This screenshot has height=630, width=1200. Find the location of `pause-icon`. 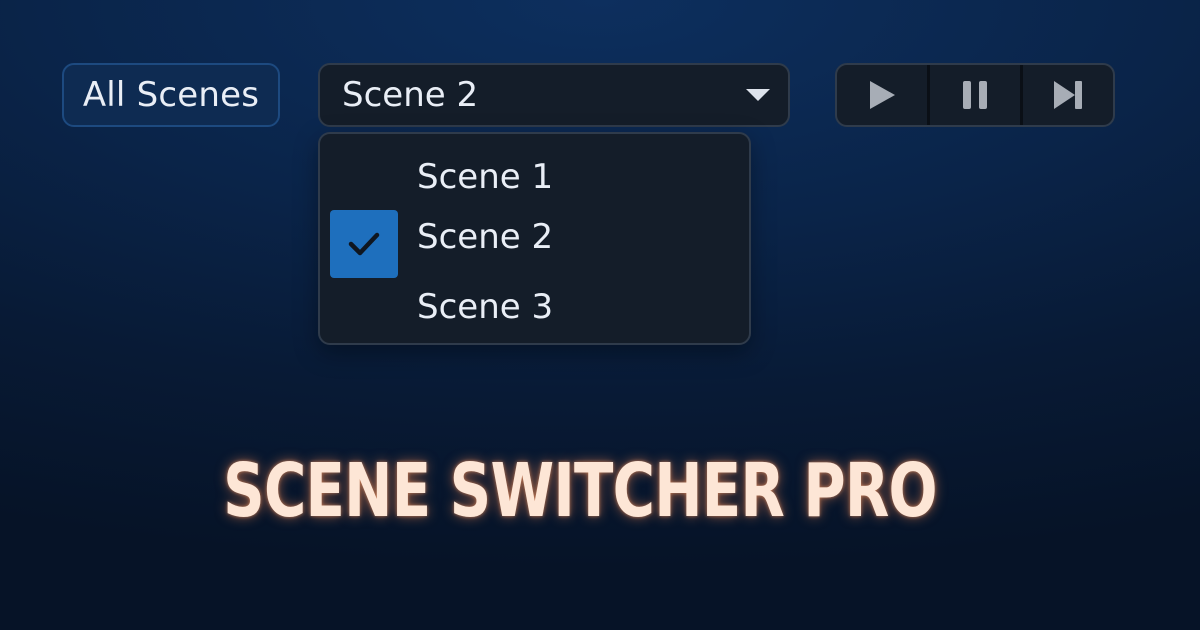

pause-icon is located at coordinates (975, 95).